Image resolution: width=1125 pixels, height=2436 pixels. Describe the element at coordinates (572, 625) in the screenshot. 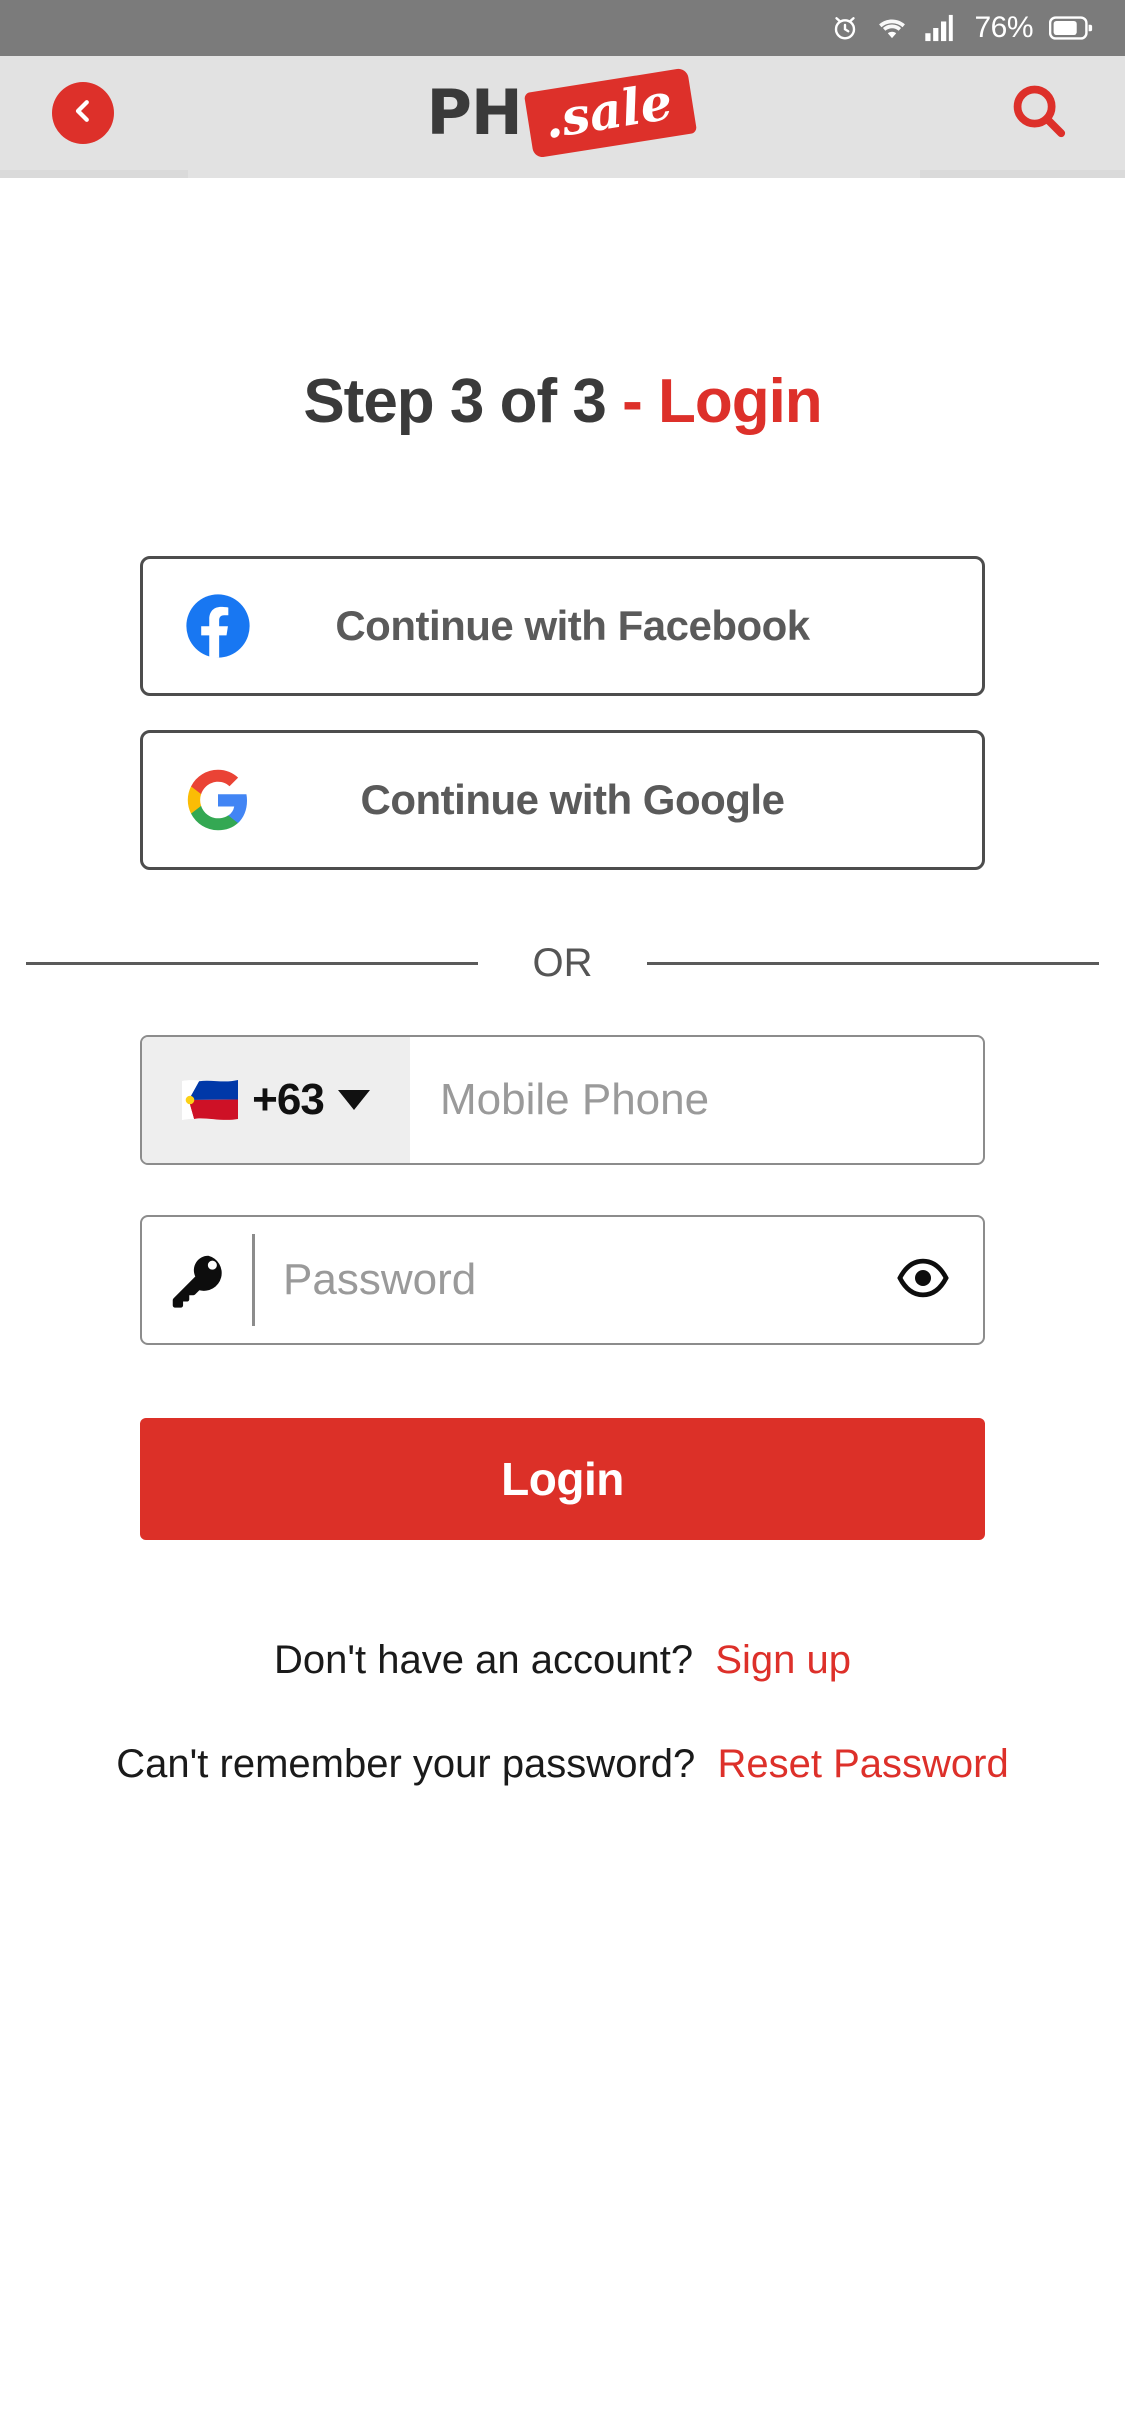

I see `facebook-button-label: Continue with Facebook` at that location.